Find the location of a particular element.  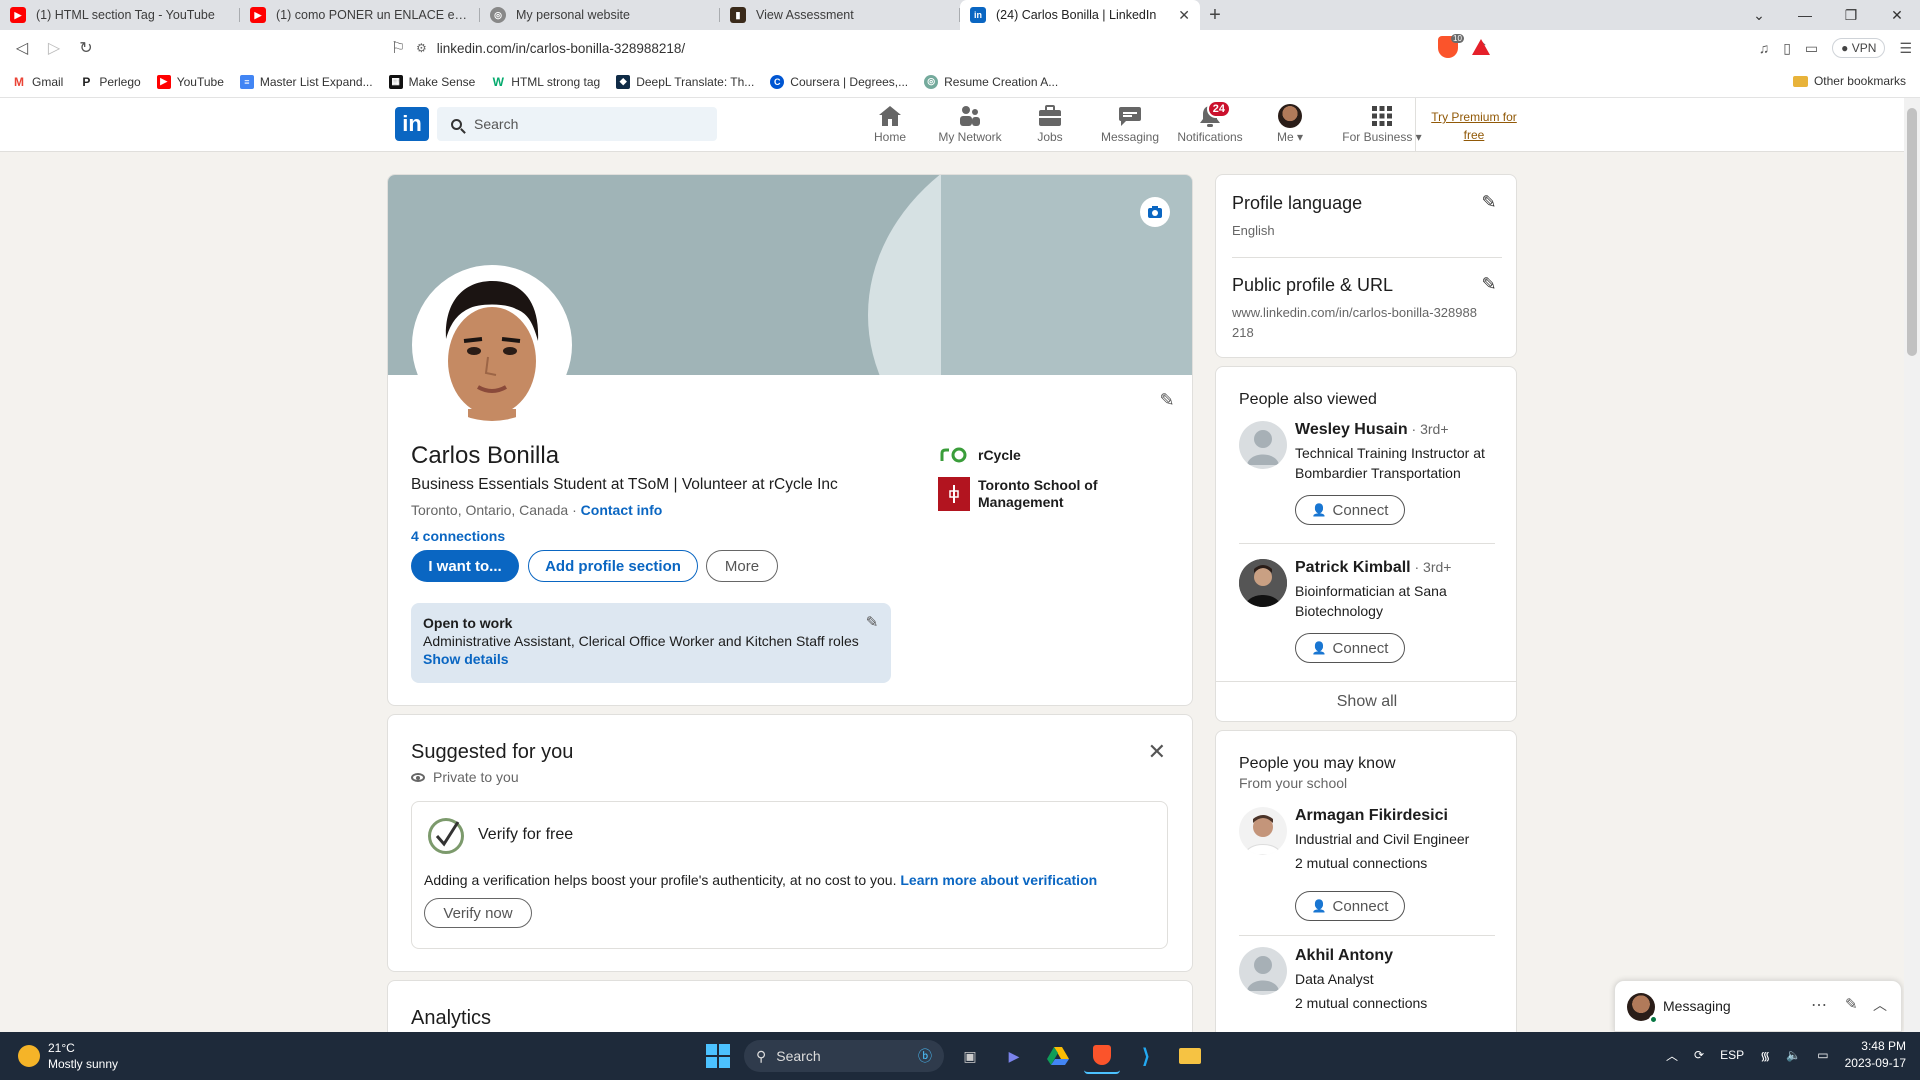

close-tab-icon: ✕ is located at coordinates (1184, 15).